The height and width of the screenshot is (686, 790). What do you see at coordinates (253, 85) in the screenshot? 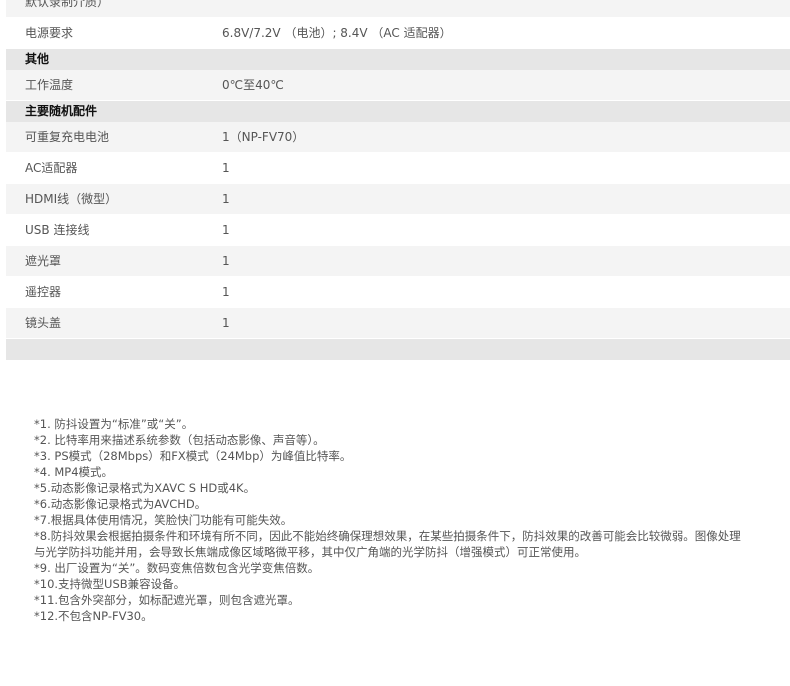
I see `spec-value: 0℃至40℃` at bounding box center [253, 85].